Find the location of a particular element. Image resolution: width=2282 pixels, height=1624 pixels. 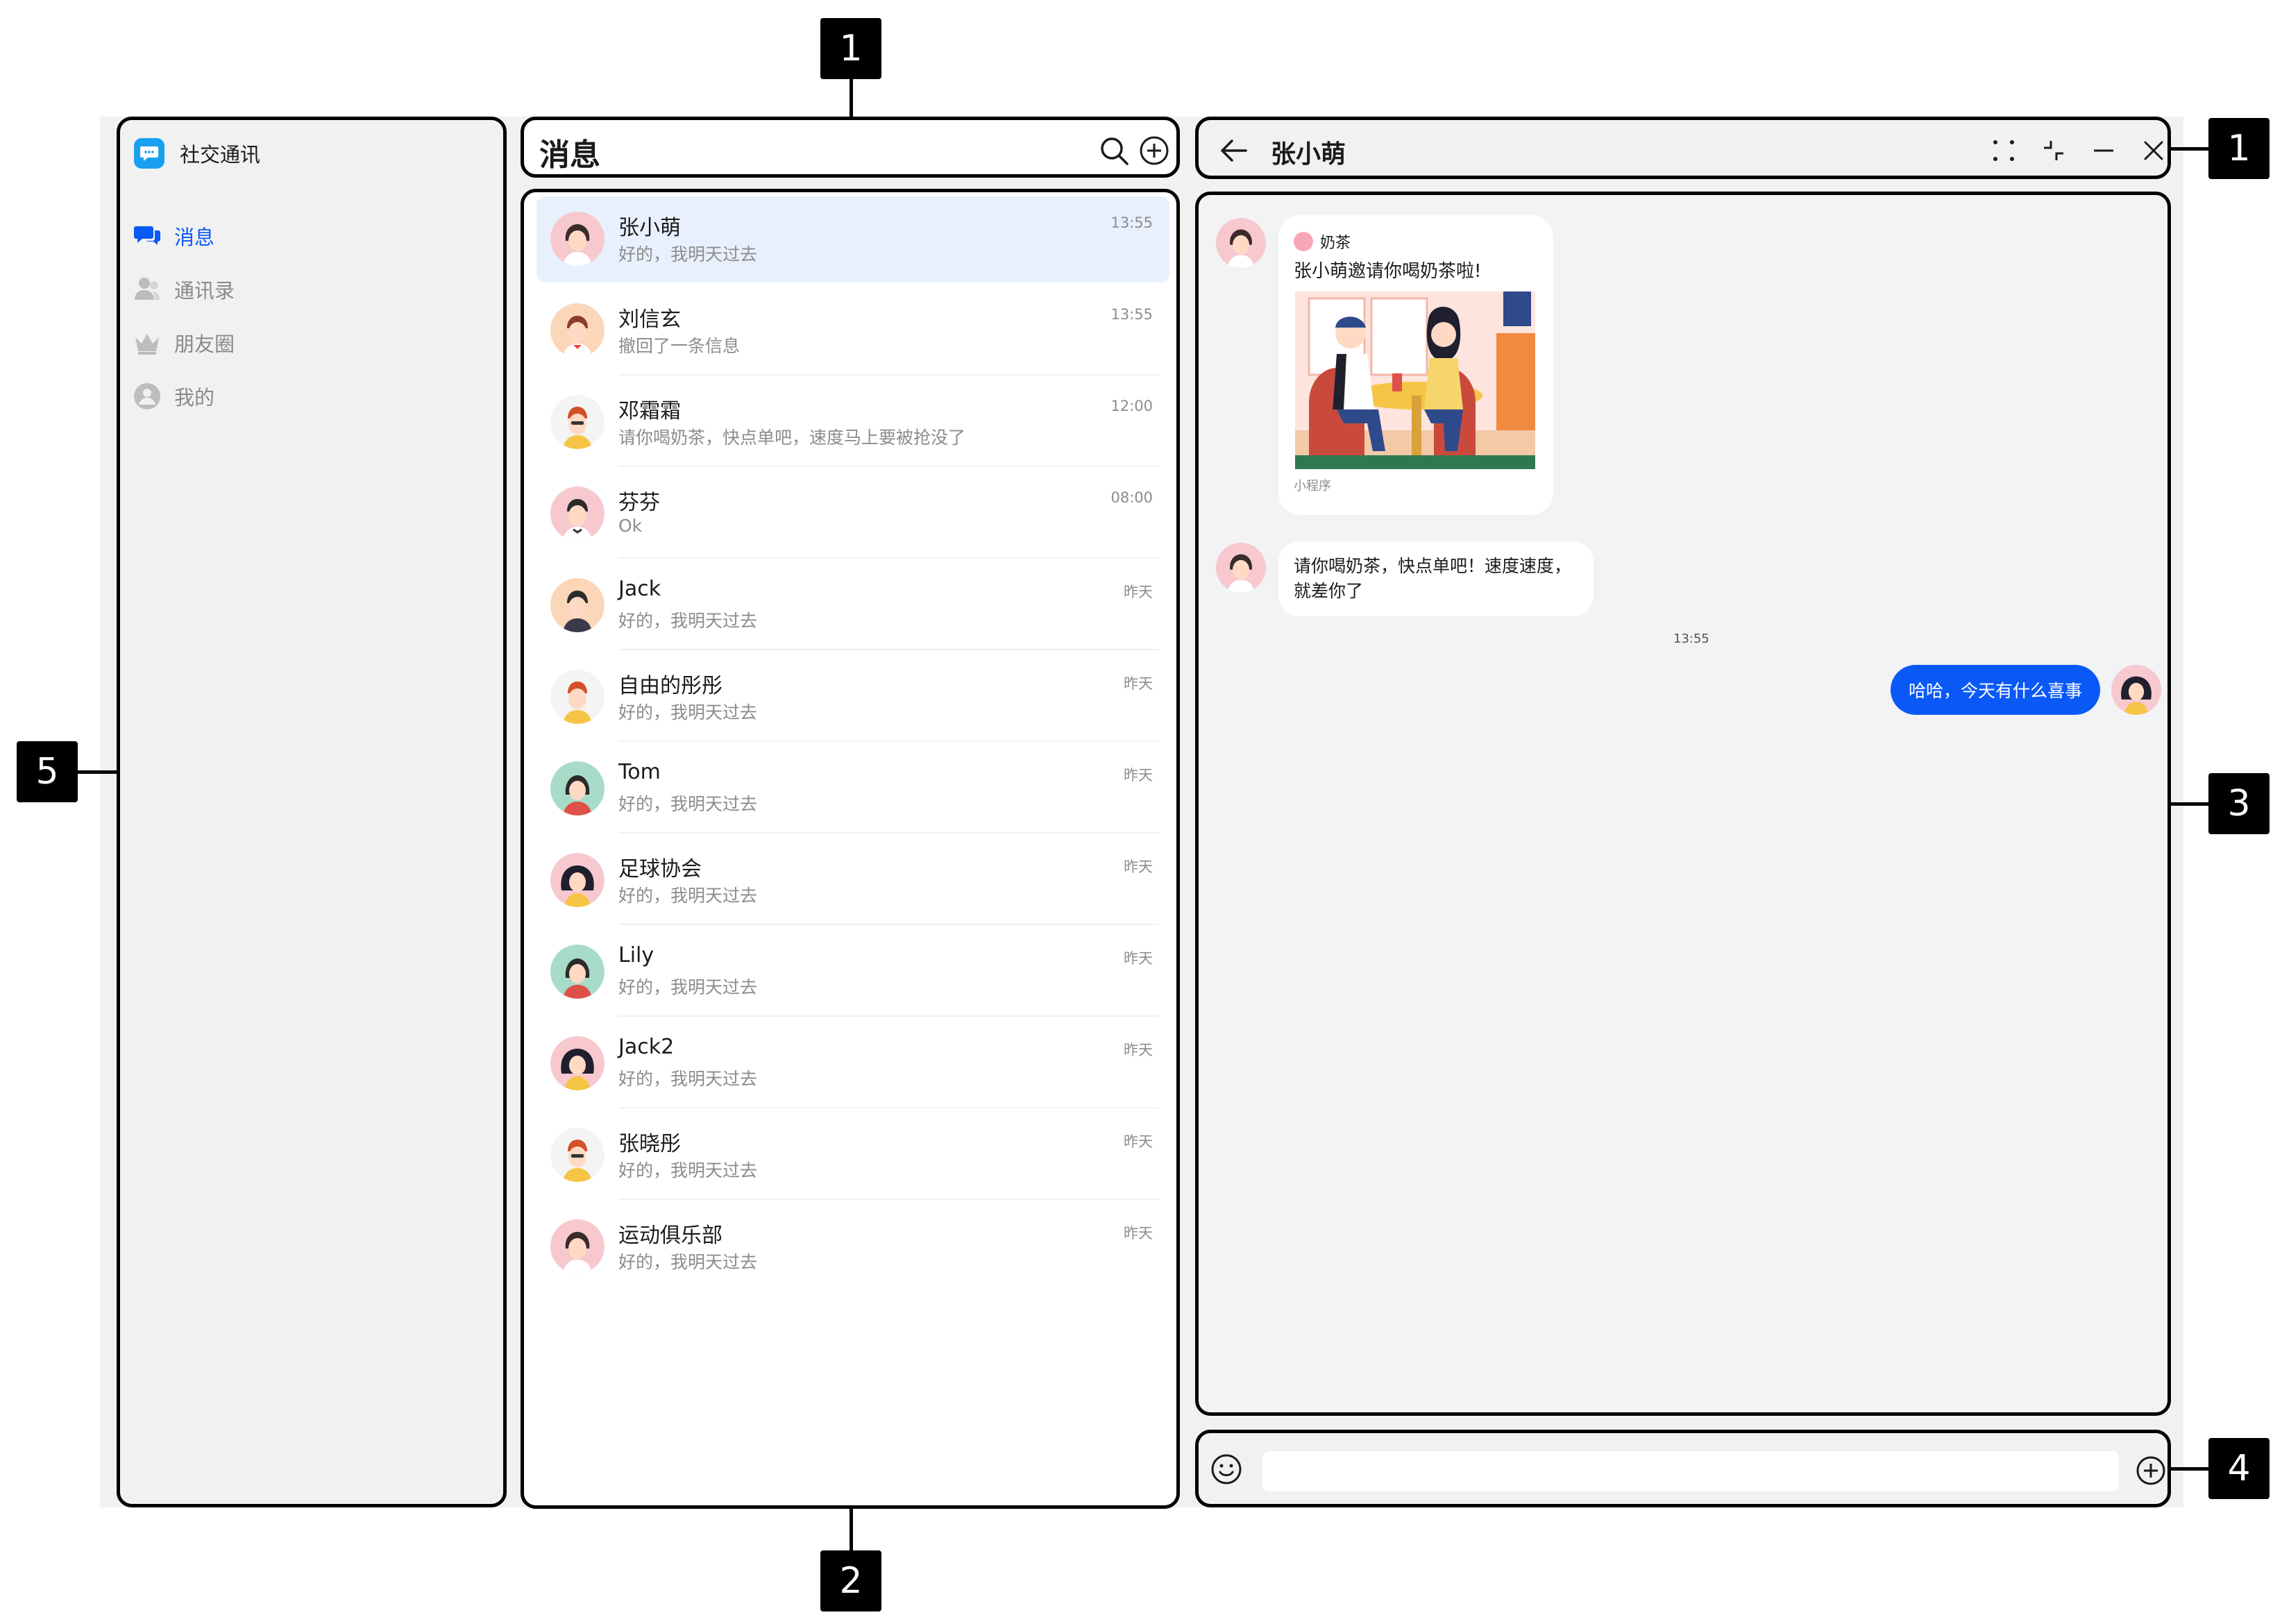

callout-marker-5: 5 is located at coordinates (47, 772).